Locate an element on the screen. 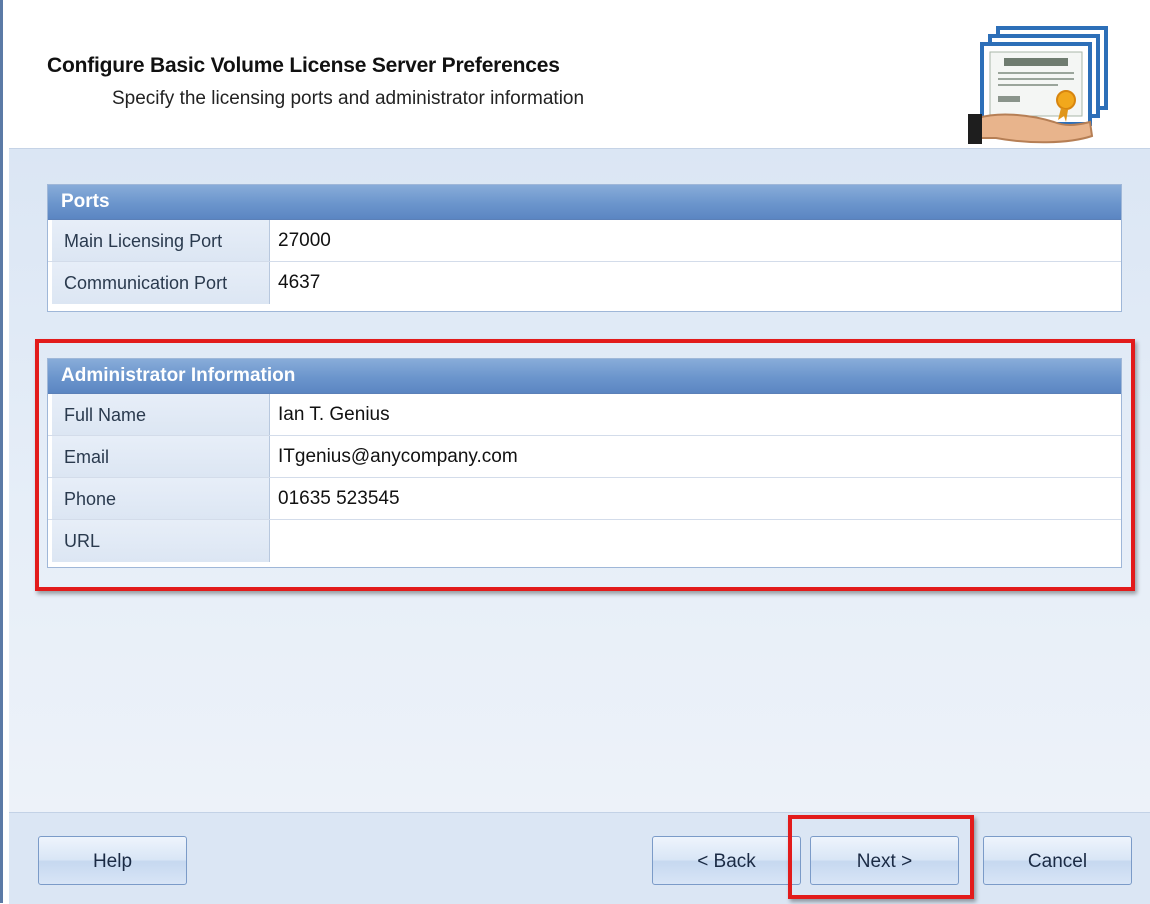 The height and width of the screenshot is (904, 1150). help-button: Help is located at coordinates (112, 860).